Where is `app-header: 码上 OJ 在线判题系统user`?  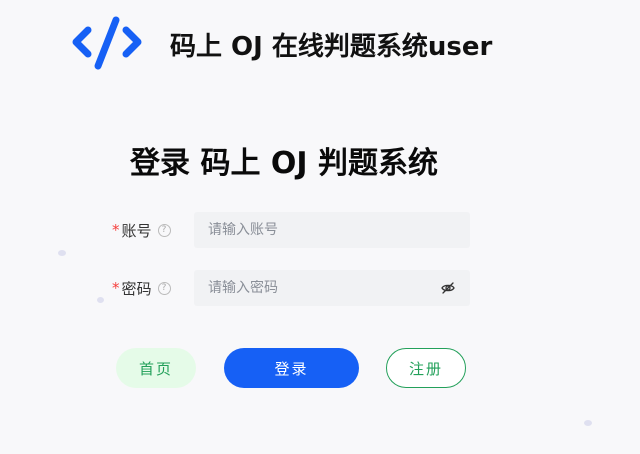
app-header: 码上 OJ 在线判题系统user is located at coordinates (281, 44).